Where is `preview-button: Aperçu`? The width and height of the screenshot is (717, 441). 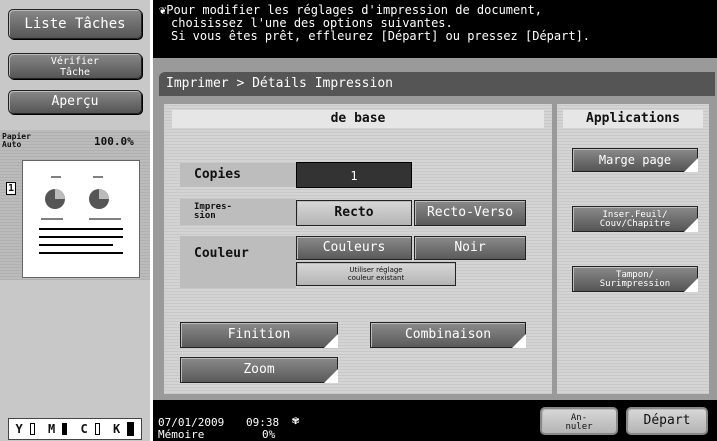 preview-button: Aperçu is located at coordinates (75, 102).